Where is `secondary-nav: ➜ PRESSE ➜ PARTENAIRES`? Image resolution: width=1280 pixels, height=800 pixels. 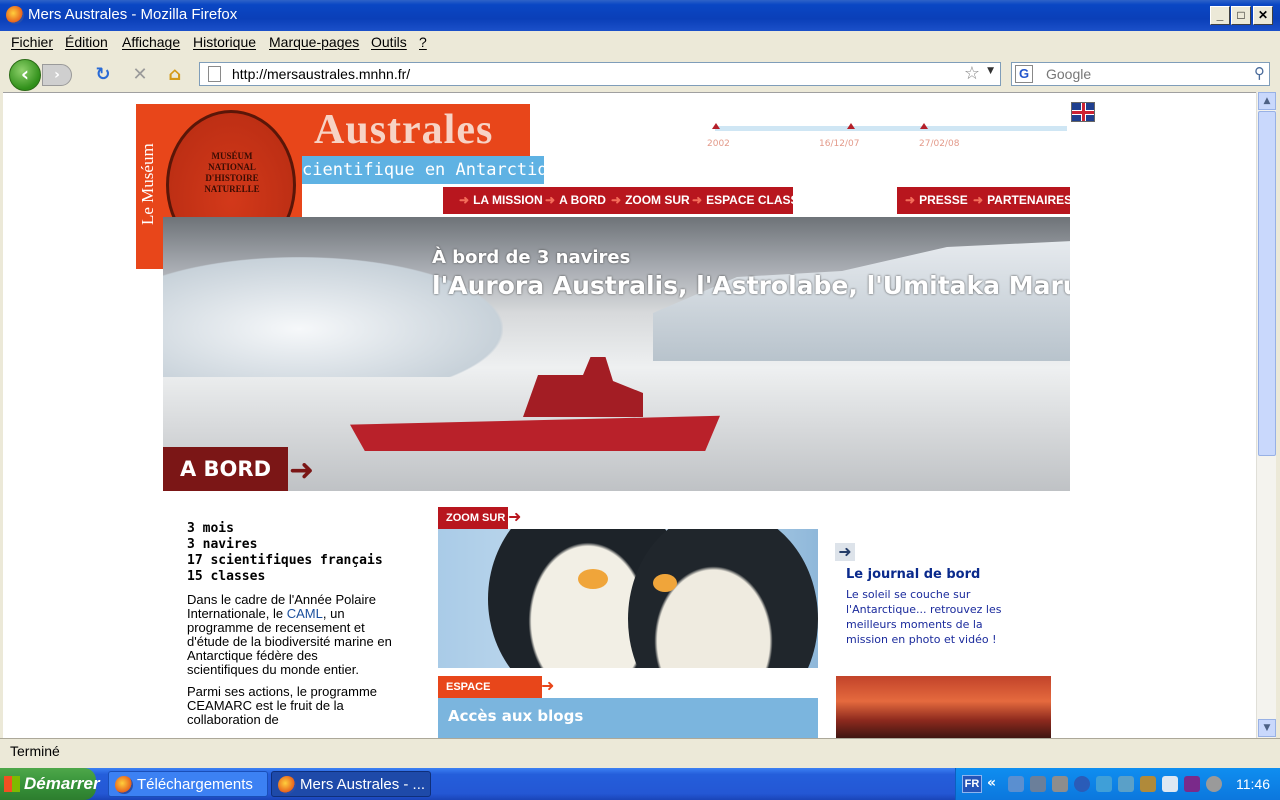 secondary-nav: ➜ PRESSE ➜ PARTENAIRES is located at coordinates (984, 200).